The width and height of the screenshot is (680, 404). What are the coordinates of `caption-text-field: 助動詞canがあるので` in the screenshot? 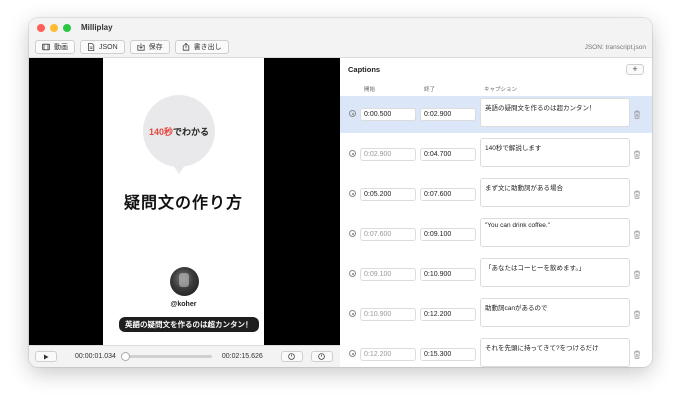 It's located at (555, 312).